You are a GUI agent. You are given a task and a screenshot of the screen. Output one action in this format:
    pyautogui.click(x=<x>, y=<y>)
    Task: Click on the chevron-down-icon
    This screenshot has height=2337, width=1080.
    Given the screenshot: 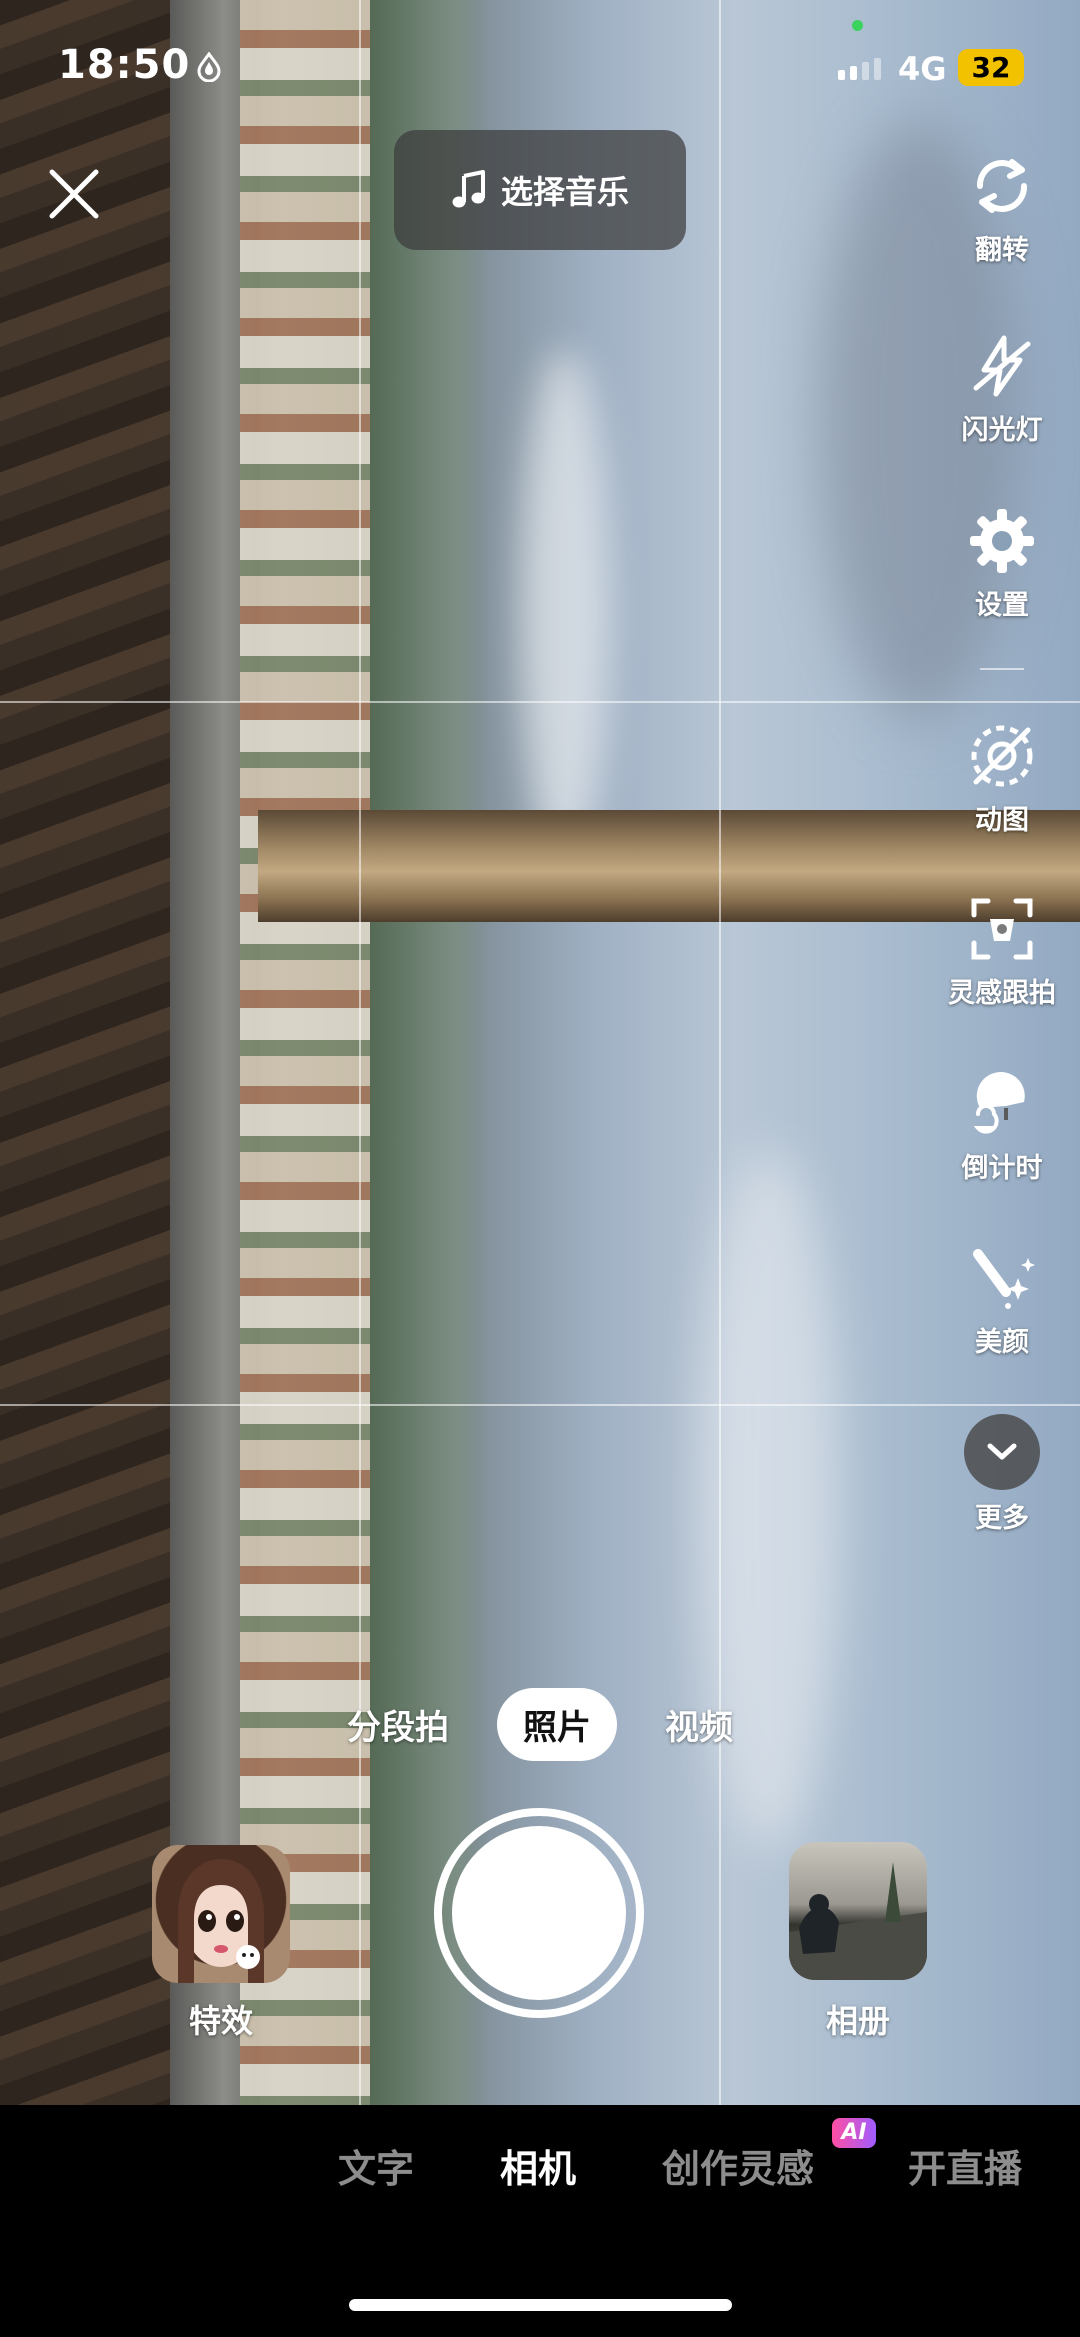 What is the action you would take?
    pyautogui.click(x=1002, y=1451)
    